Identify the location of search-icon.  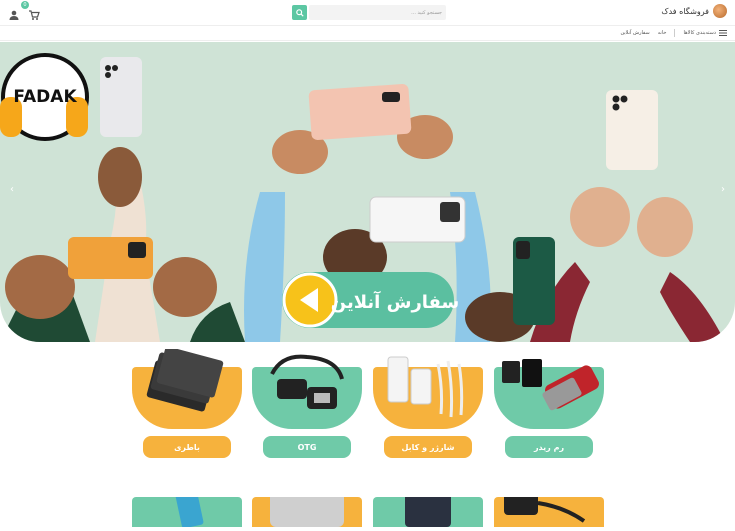
(299, 12).